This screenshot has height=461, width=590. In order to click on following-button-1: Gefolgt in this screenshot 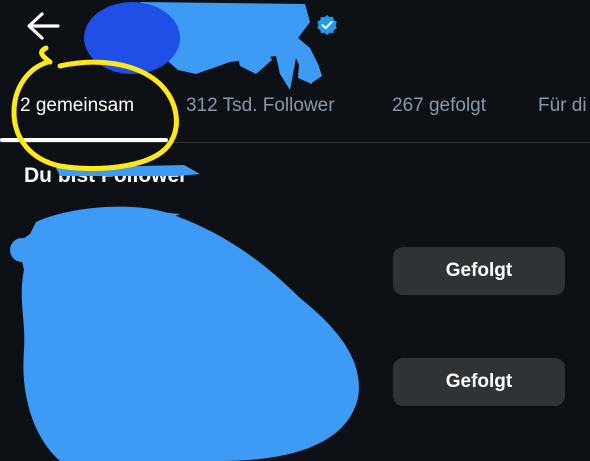, I will do `click(479, 271)`.